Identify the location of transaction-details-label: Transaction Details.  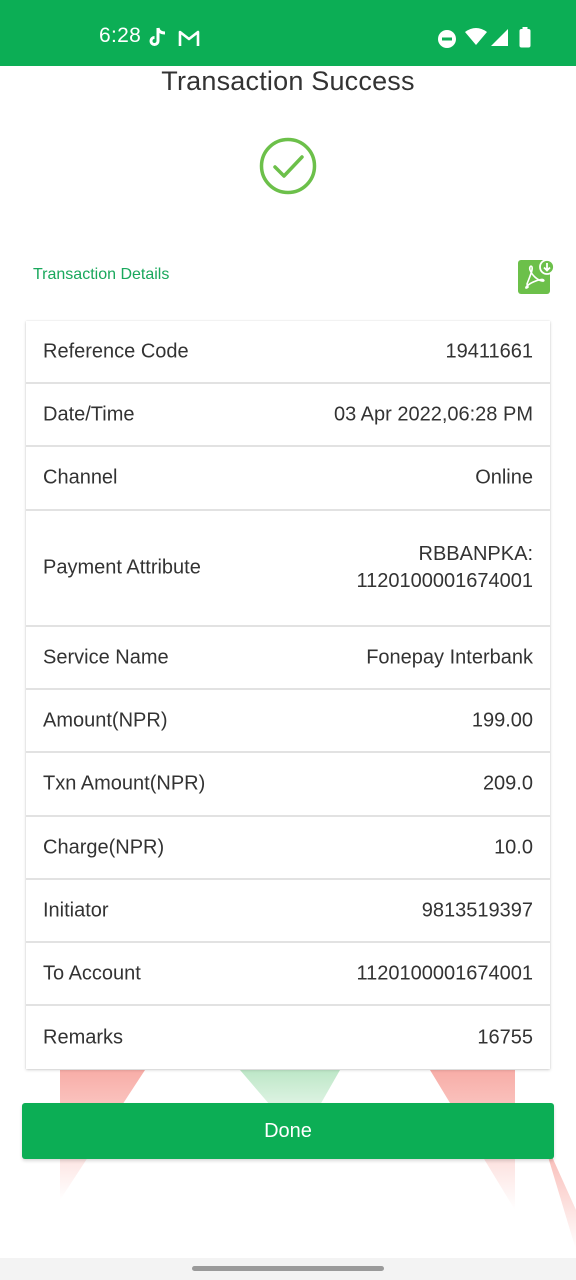
(101, 274).